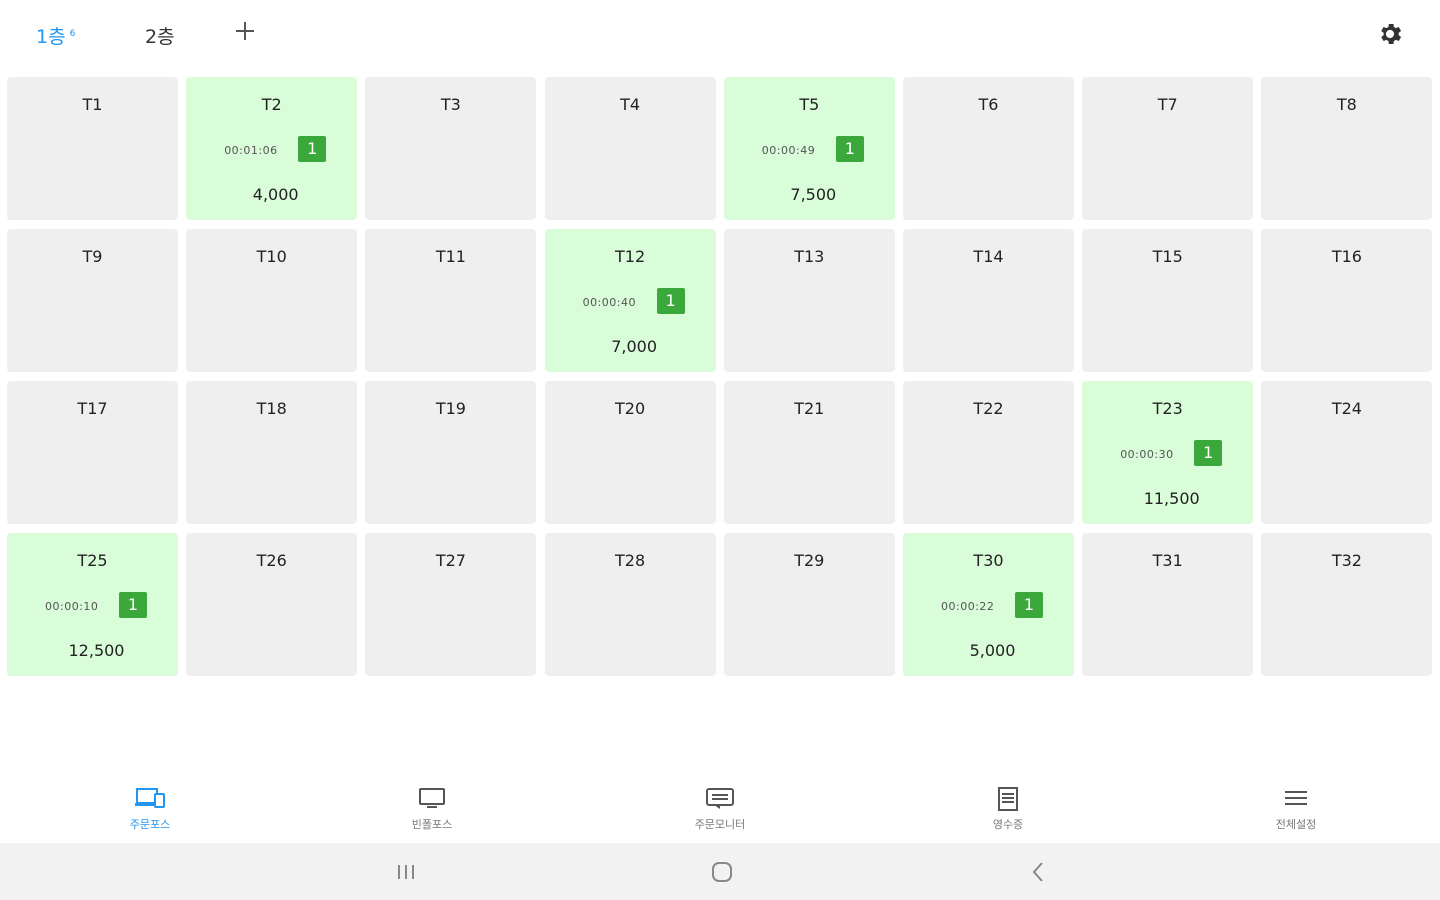 The image size is (1440, 900). I want to click on table-card-t4: T4, so click(630, 148).